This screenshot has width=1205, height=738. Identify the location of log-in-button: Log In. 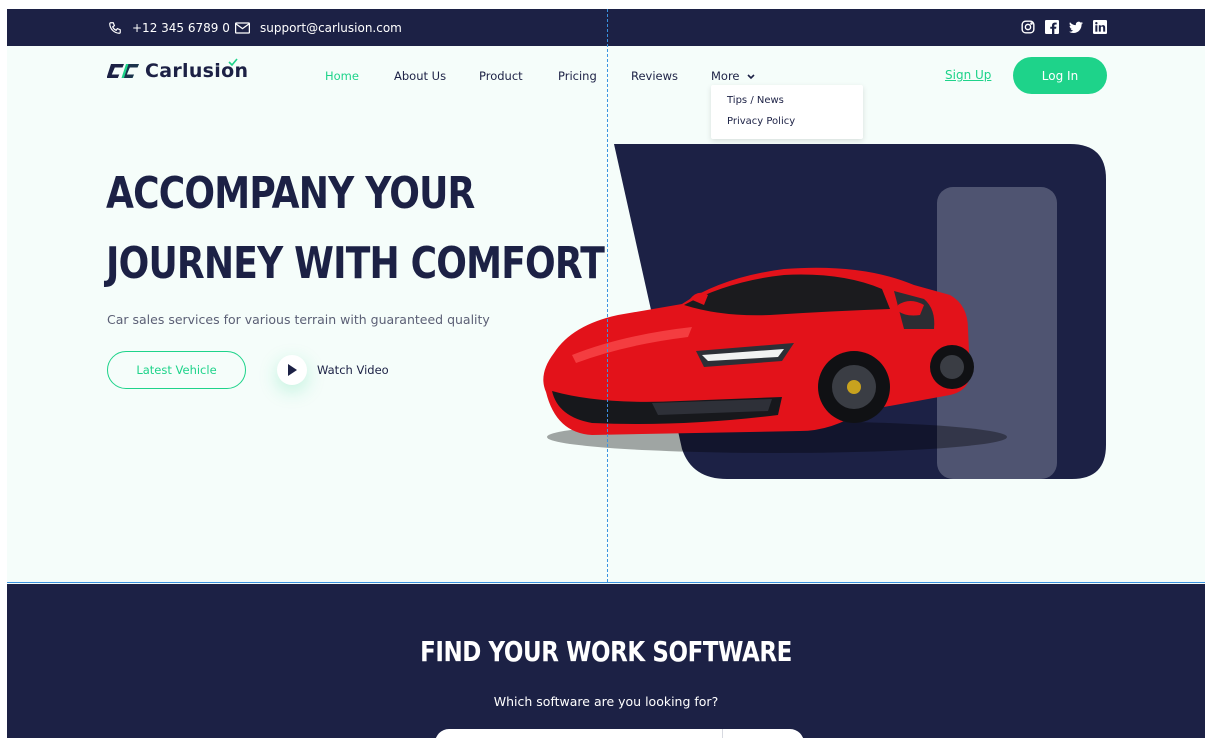
(1060, 75).